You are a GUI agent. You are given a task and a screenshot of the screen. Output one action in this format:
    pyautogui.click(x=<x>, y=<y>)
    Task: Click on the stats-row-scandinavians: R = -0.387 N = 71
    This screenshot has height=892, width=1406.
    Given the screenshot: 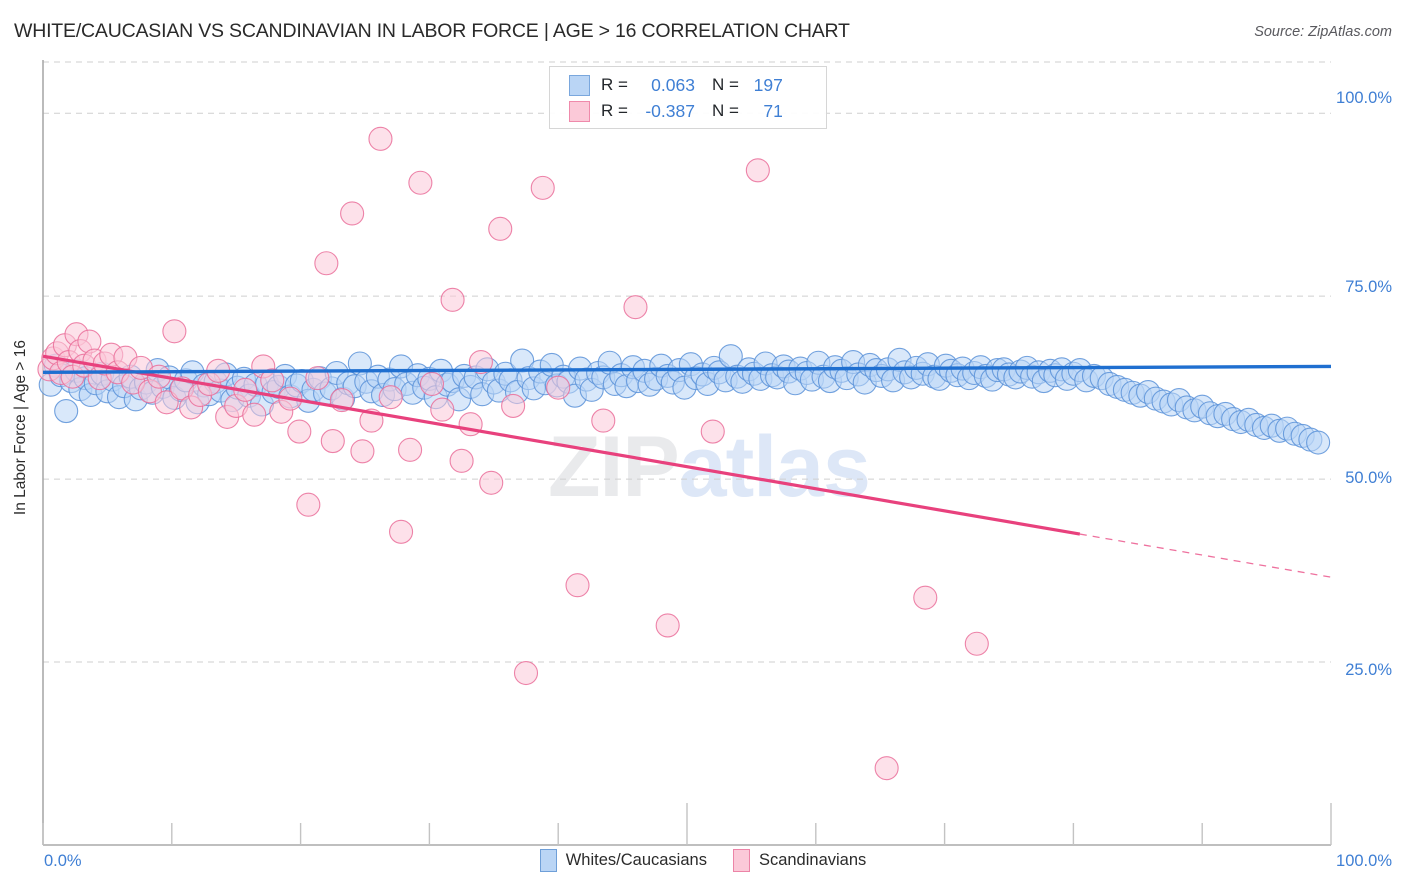 What is the action you would take?
    pyautogui.click(x=688, y=111)
    